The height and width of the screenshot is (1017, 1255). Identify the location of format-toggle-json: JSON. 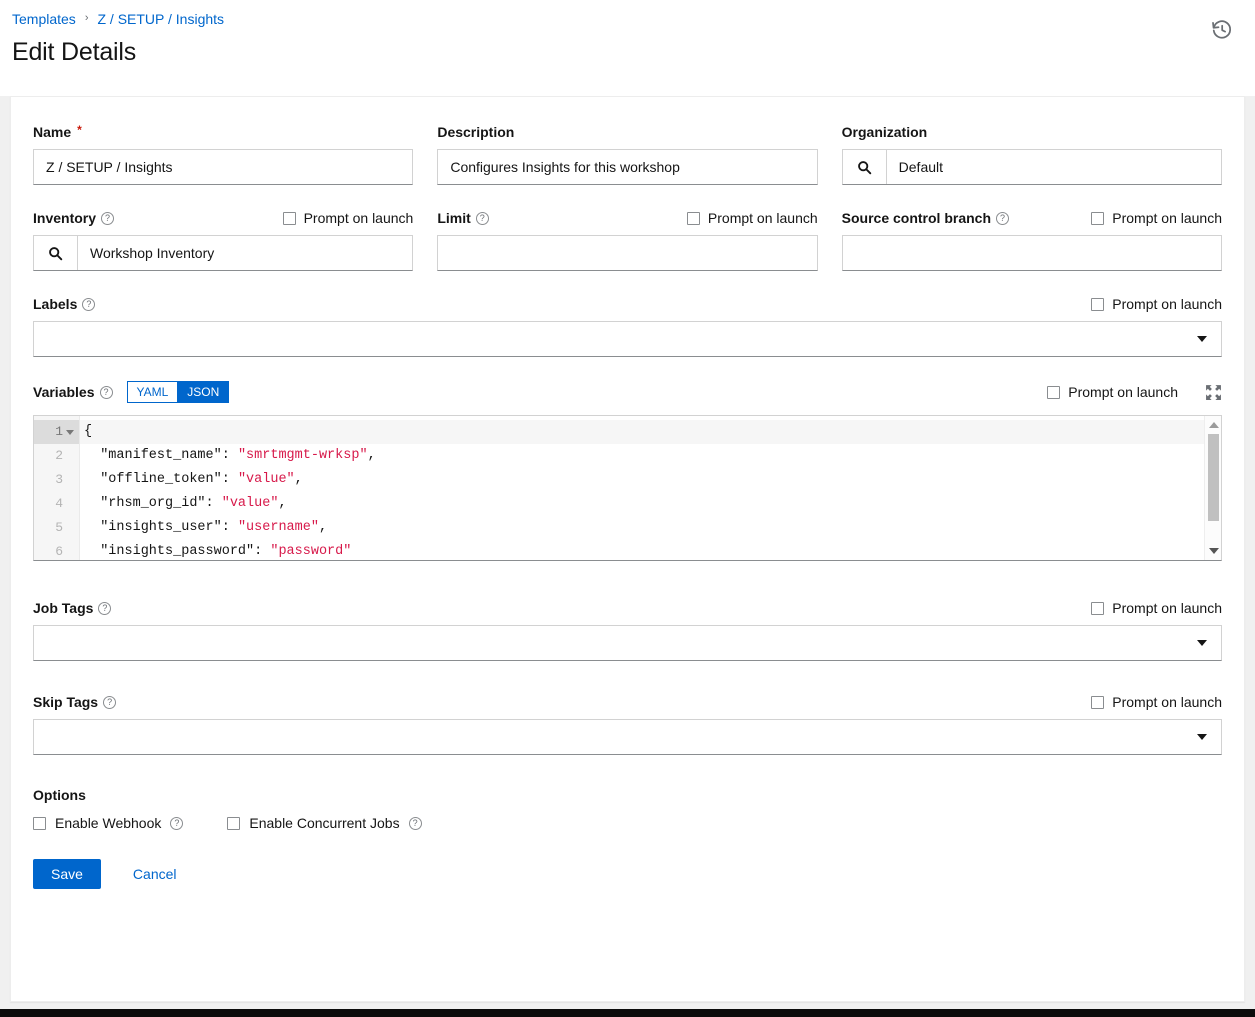
(204, 392).